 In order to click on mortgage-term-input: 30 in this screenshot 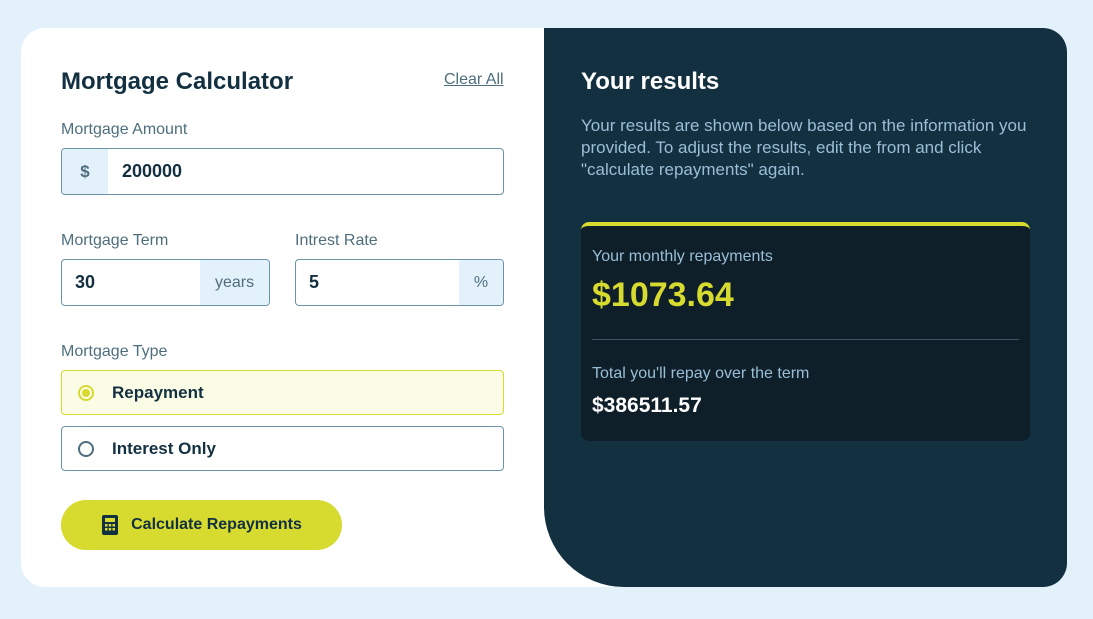, I will do `click(131, 282)`.